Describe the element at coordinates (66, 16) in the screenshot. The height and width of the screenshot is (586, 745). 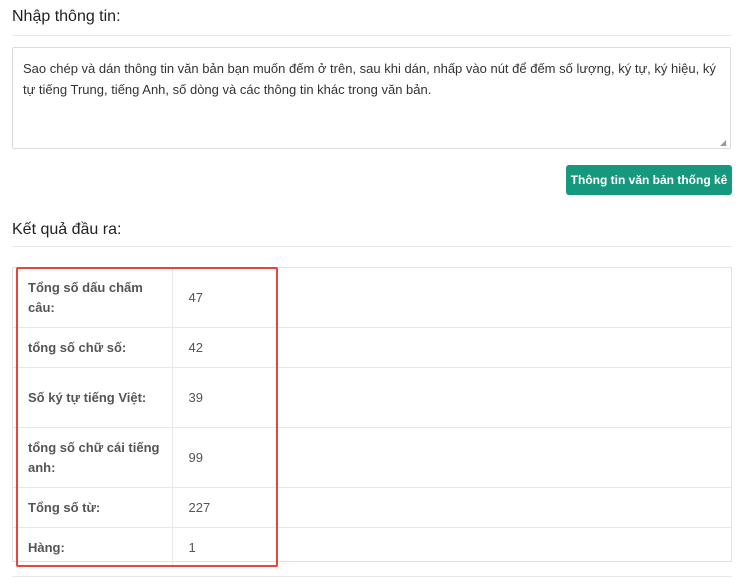
I see `input-section-title: Nhập thông tin:` at that location.